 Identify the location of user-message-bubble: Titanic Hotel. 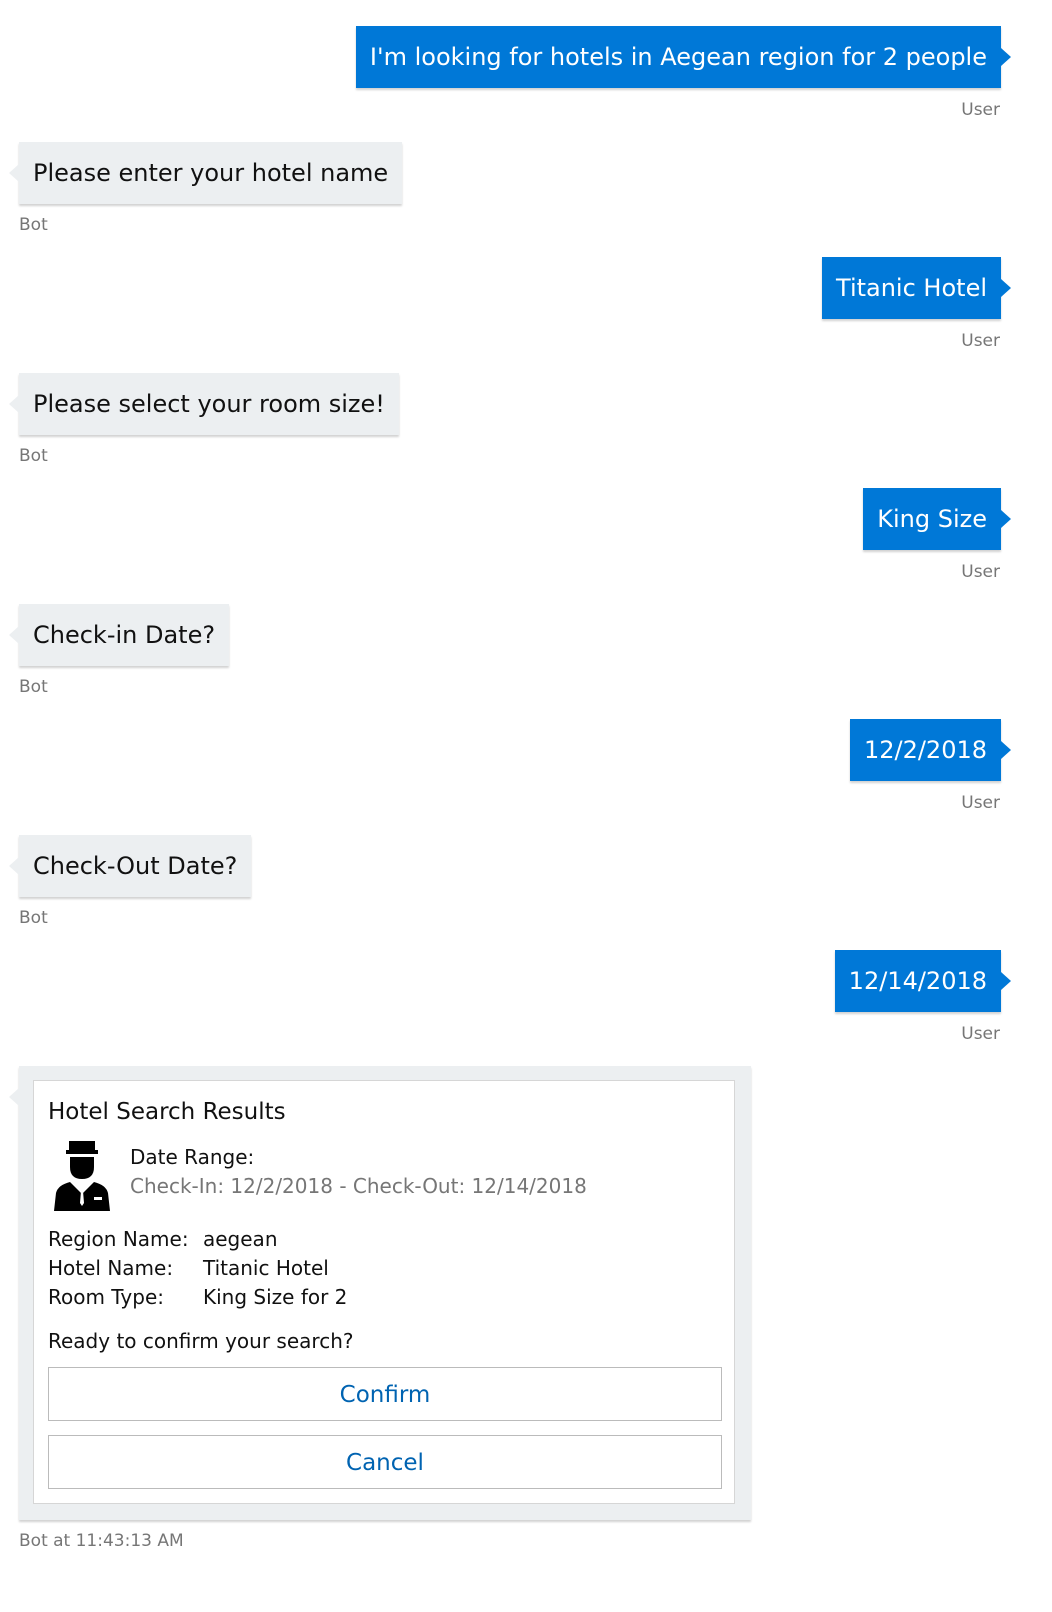
(916, 288).